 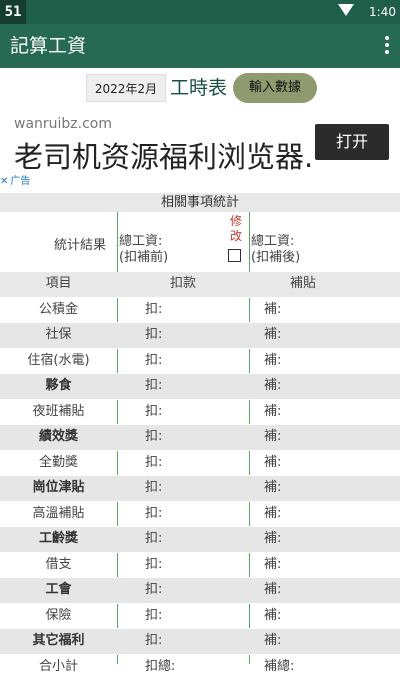 What do you see at coordinates (200, 202) in the screenshot?
I see `stats-title: 相關事項統計` at bounding box center [200, 202].